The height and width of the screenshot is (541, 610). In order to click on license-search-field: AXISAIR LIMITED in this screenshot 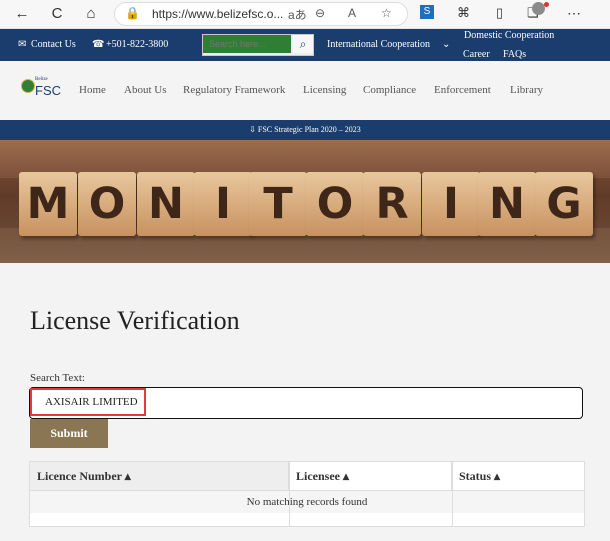, I will do `click(306, 403)`.